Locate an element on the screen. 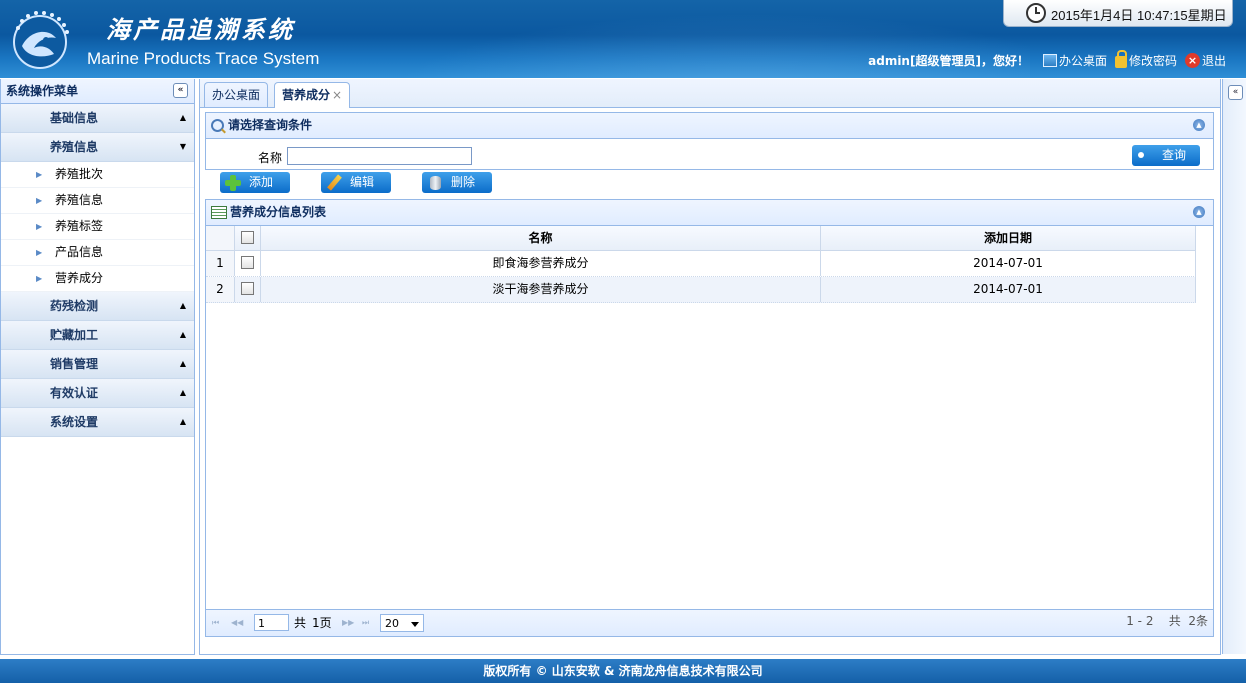  desktop-link: 办公桌面 is located at coordinates (1074, 60).